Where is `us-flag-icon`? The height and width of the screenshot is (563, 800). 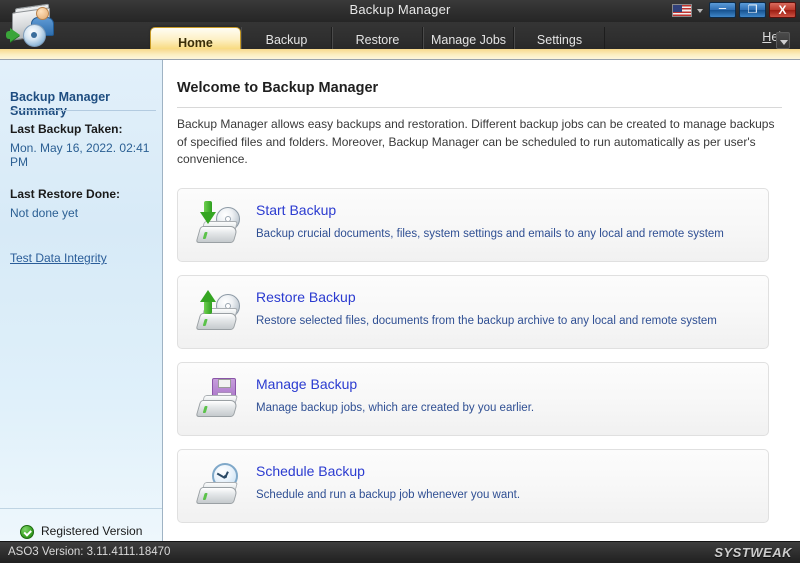 us-flag-icon is located at coordinates (682, 10).